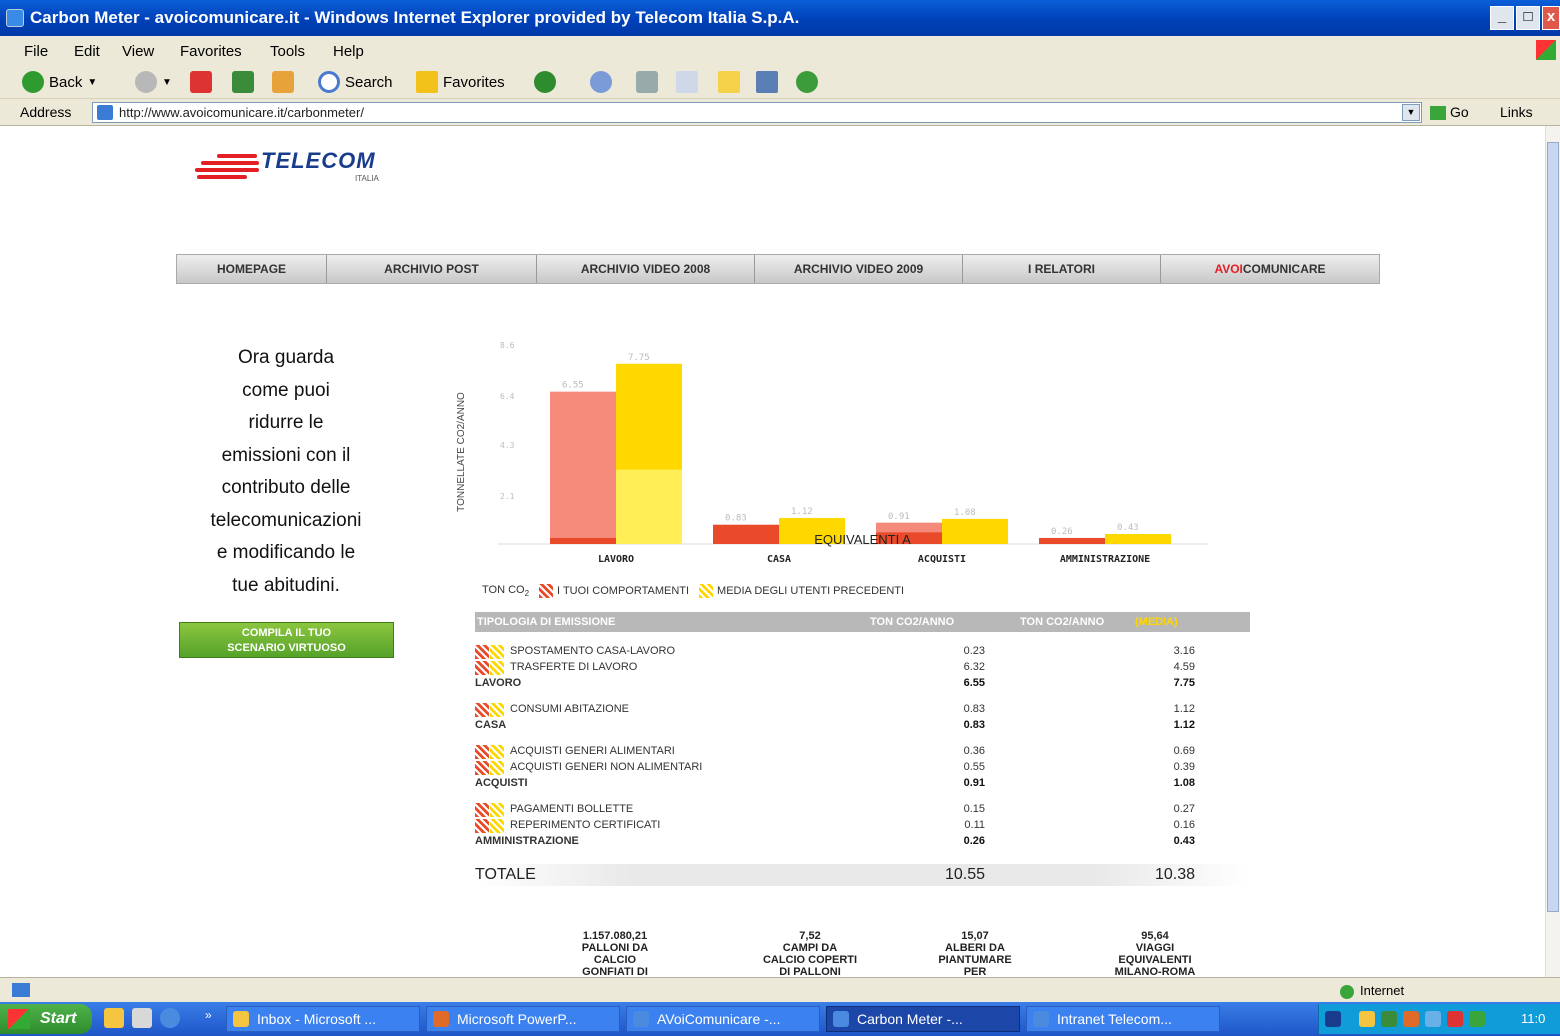 The image size is (1560, 1036). I want to click on vertical-scrollbar, so click(1552, 551).